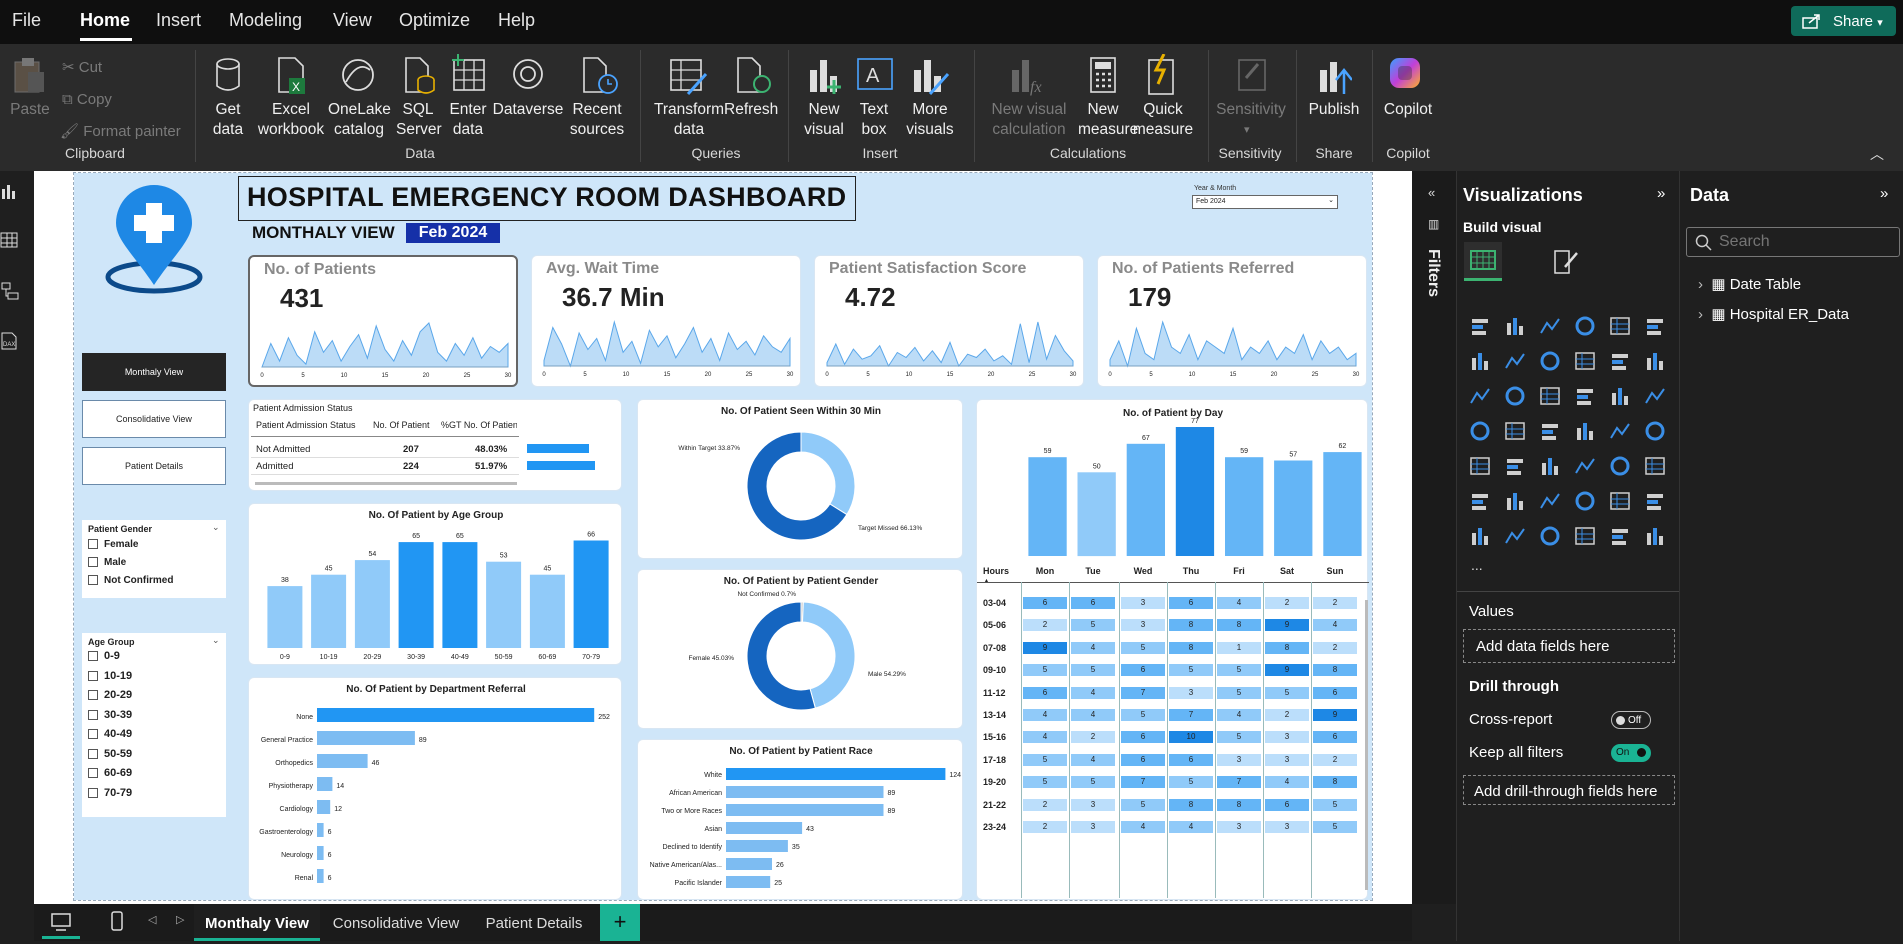  What do you see at coordinates (1550, 326) in the screenshot?
I see `clustered-bar-icon` at bounding box center [1550, 326].